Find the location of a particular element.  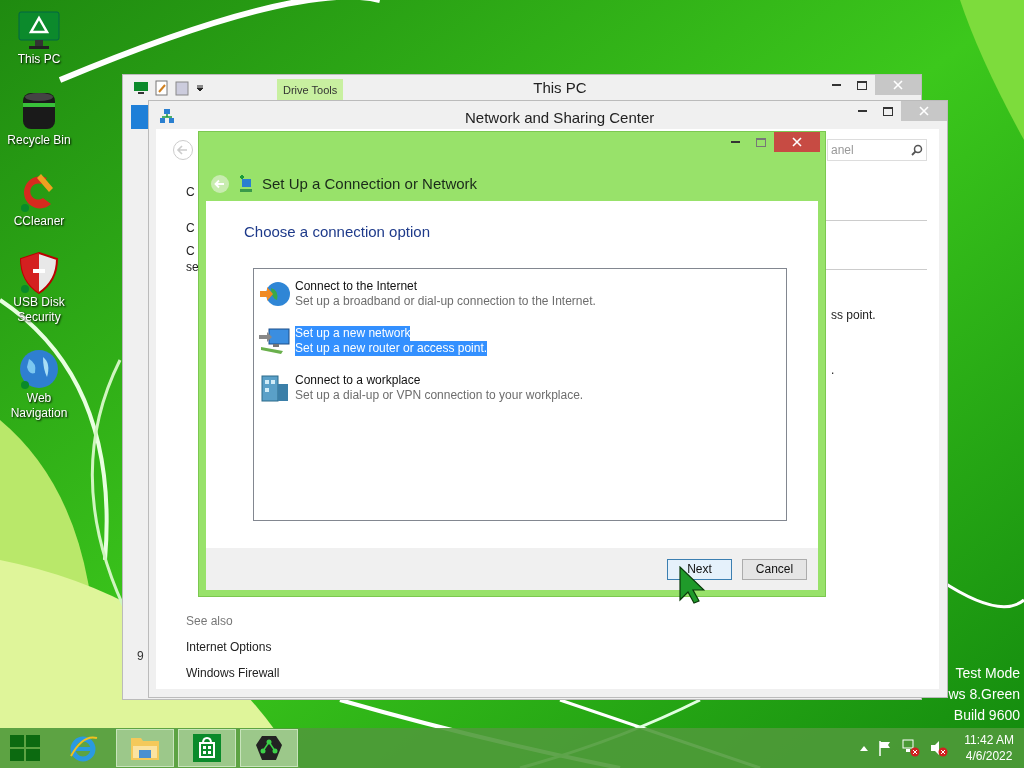

network-hub-icon is located at coordinates (269, 748).